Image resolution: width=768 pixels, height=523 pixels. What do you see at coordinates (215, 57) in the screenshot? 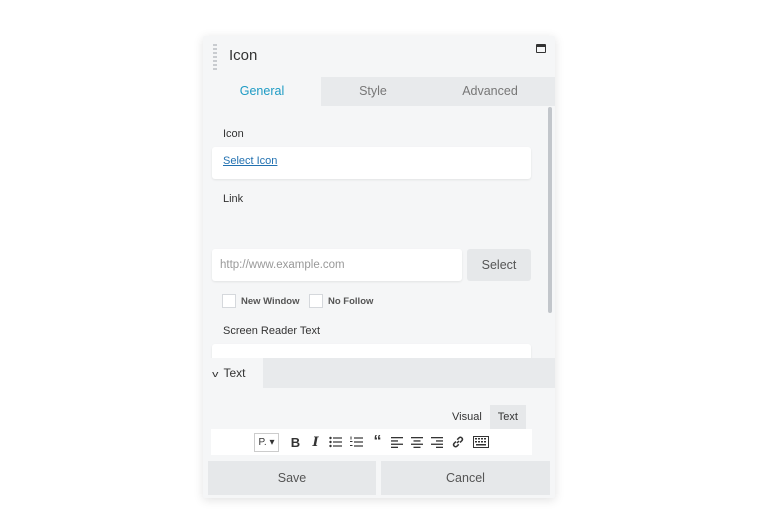
I see `drag-handle-icon` at bounding box center [215, 57].